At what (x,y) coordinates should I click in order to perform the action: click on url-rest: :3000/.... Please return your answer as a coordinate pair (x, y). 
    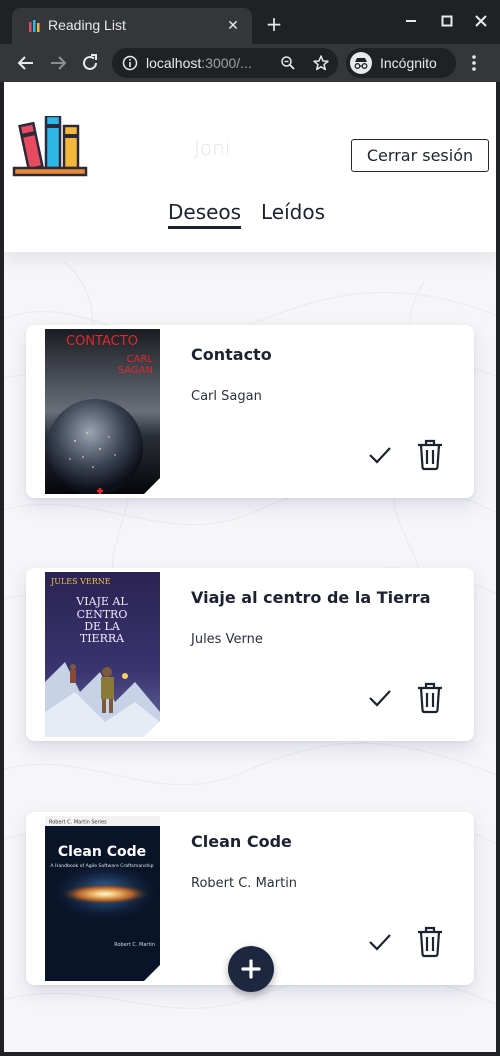
    Looking at the image, I should click on (226, 63).